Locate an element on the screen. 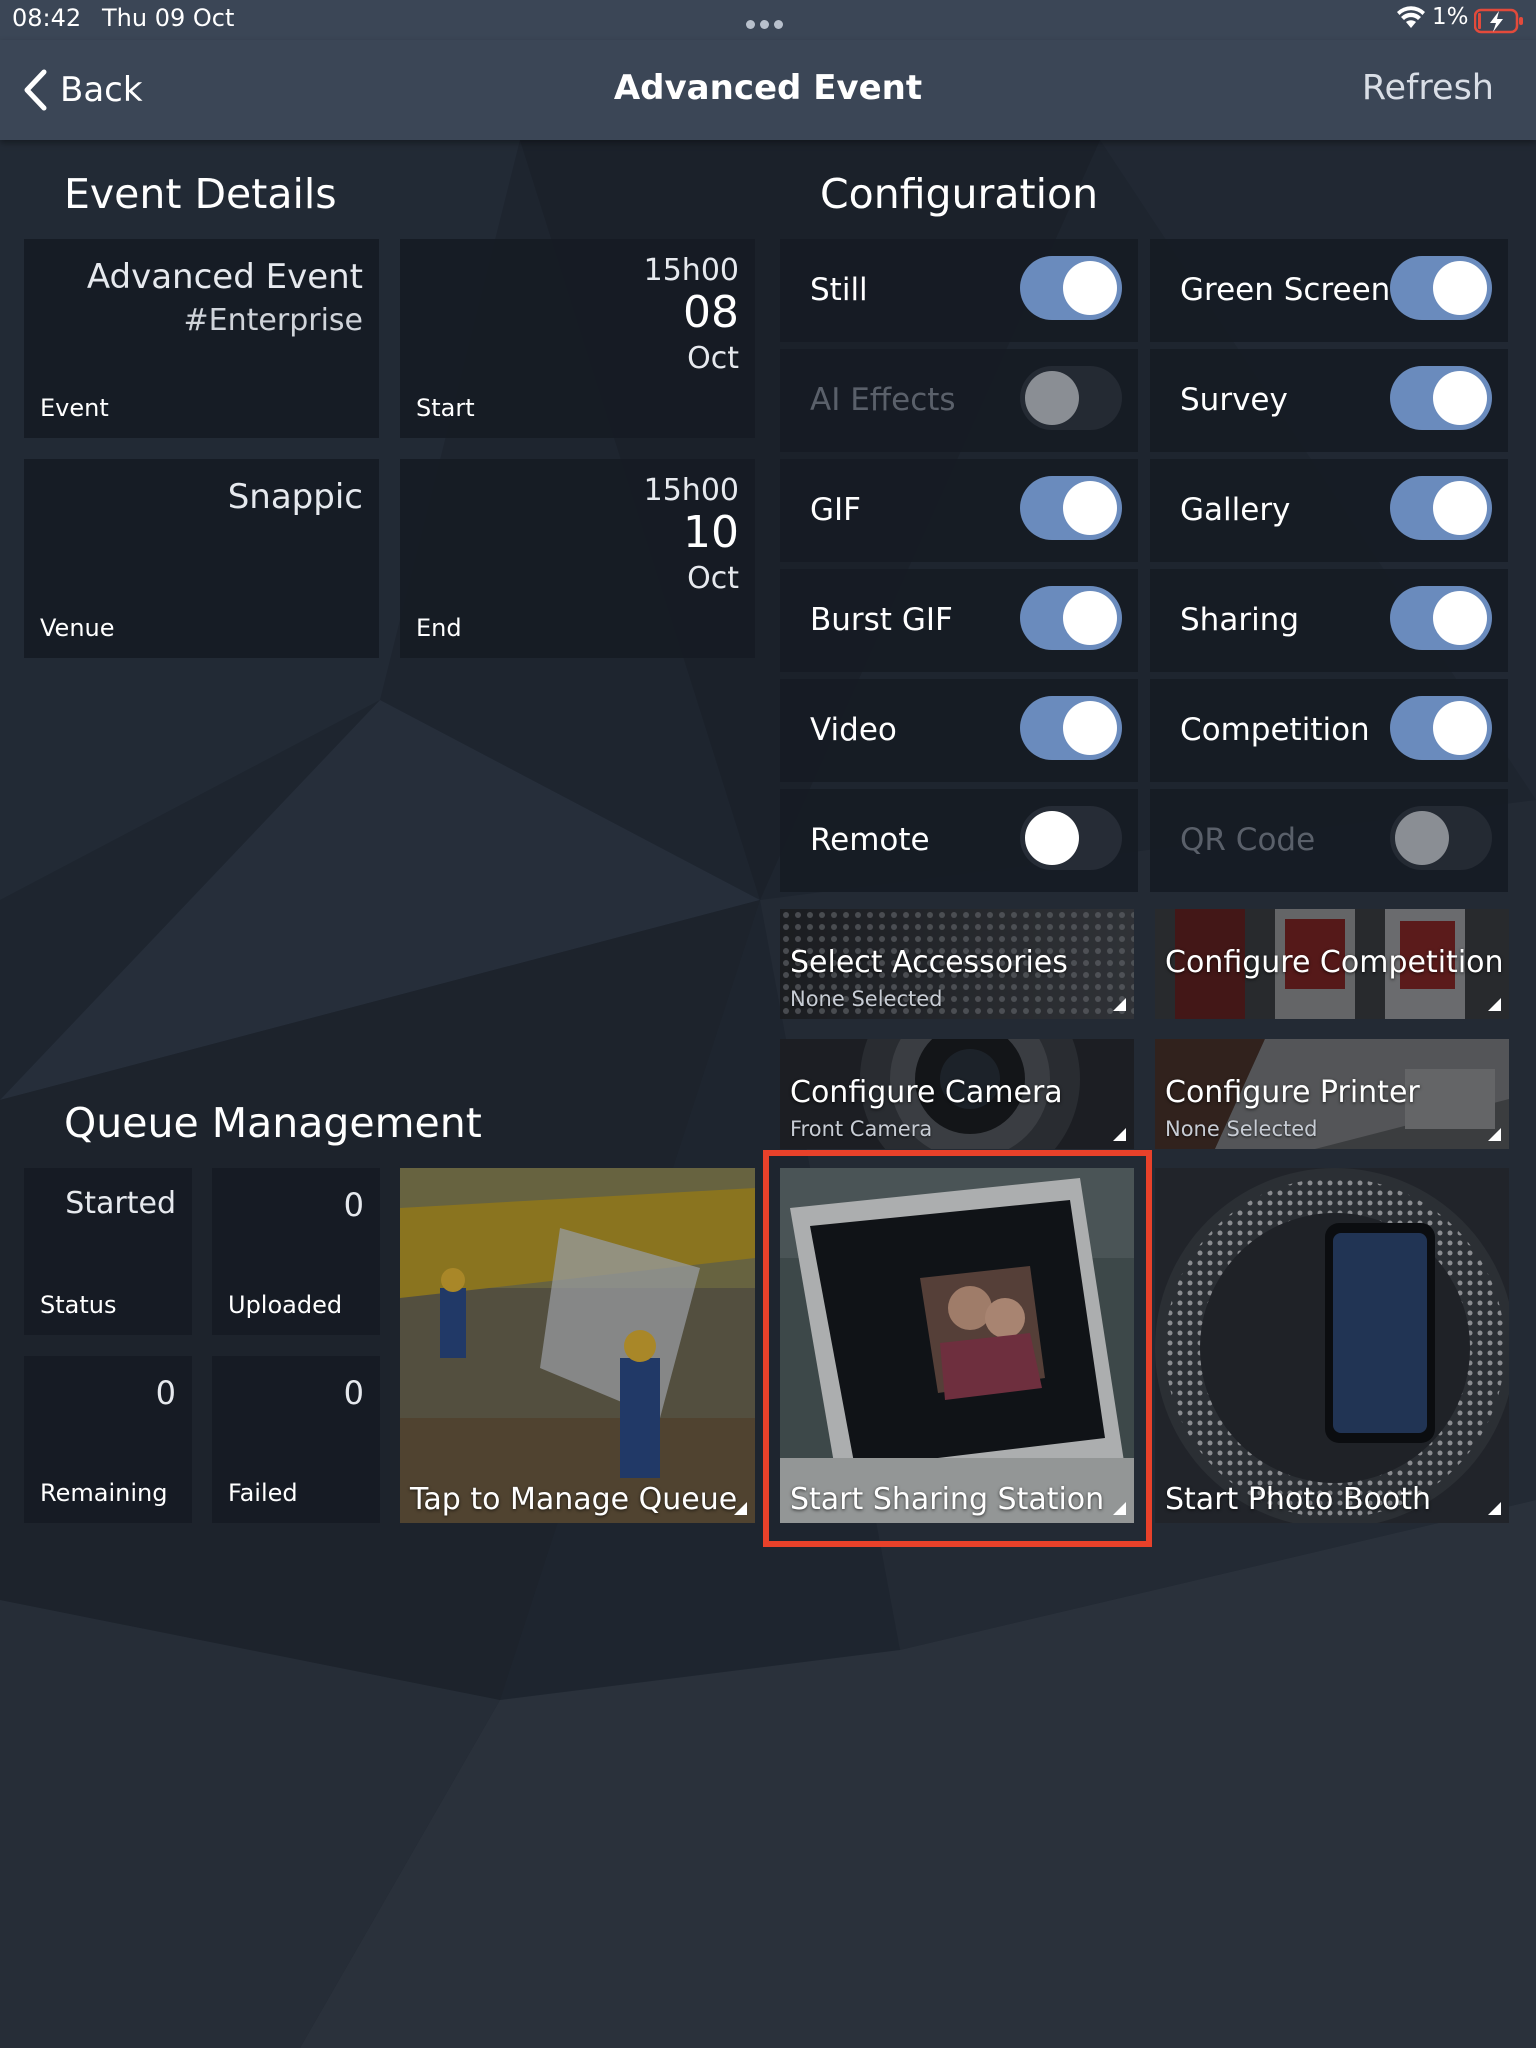  photo-booth-ring-light-image is located at coordinates (1332, 1345).